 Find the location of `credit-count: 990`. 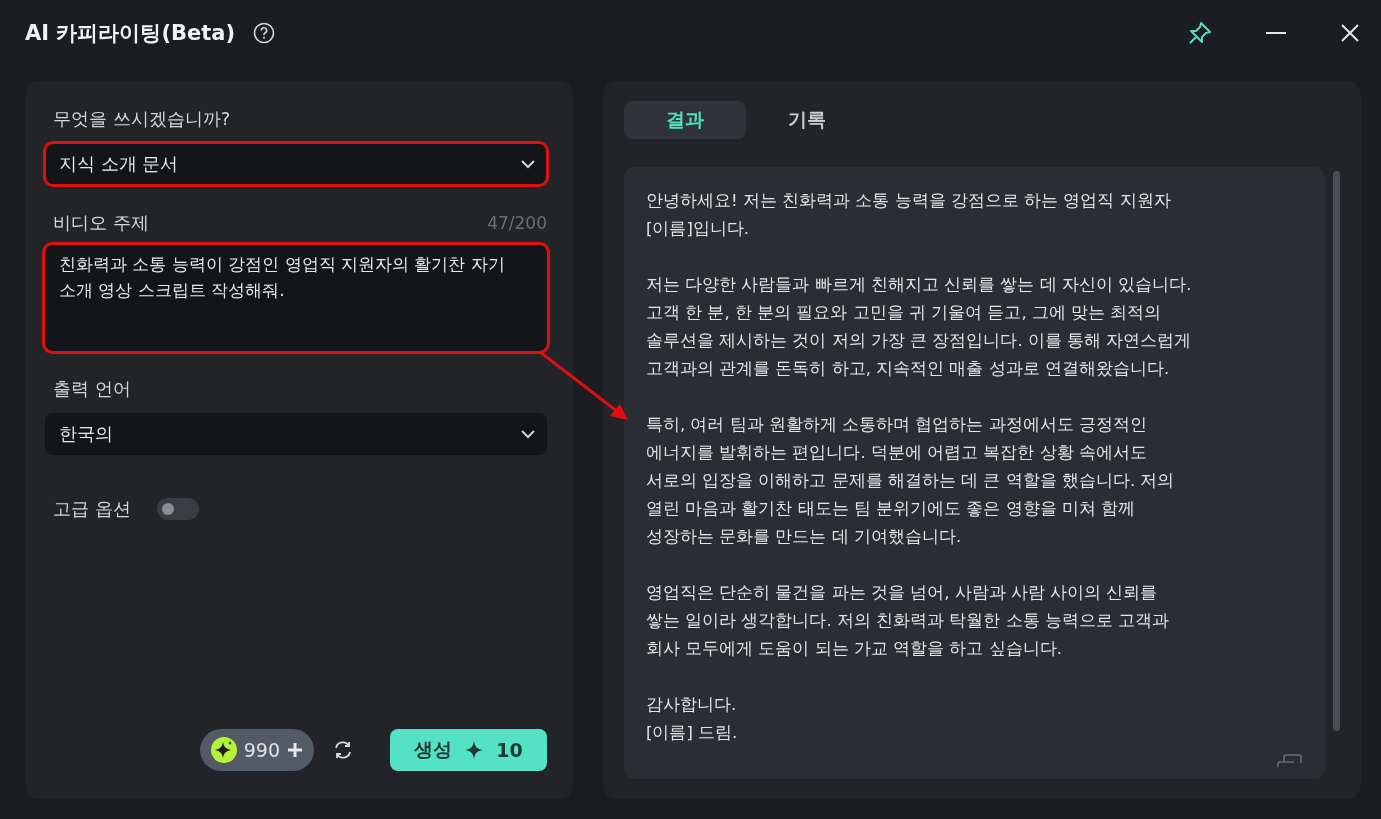

credit-count: 990 is located at coordinates (261, 750).